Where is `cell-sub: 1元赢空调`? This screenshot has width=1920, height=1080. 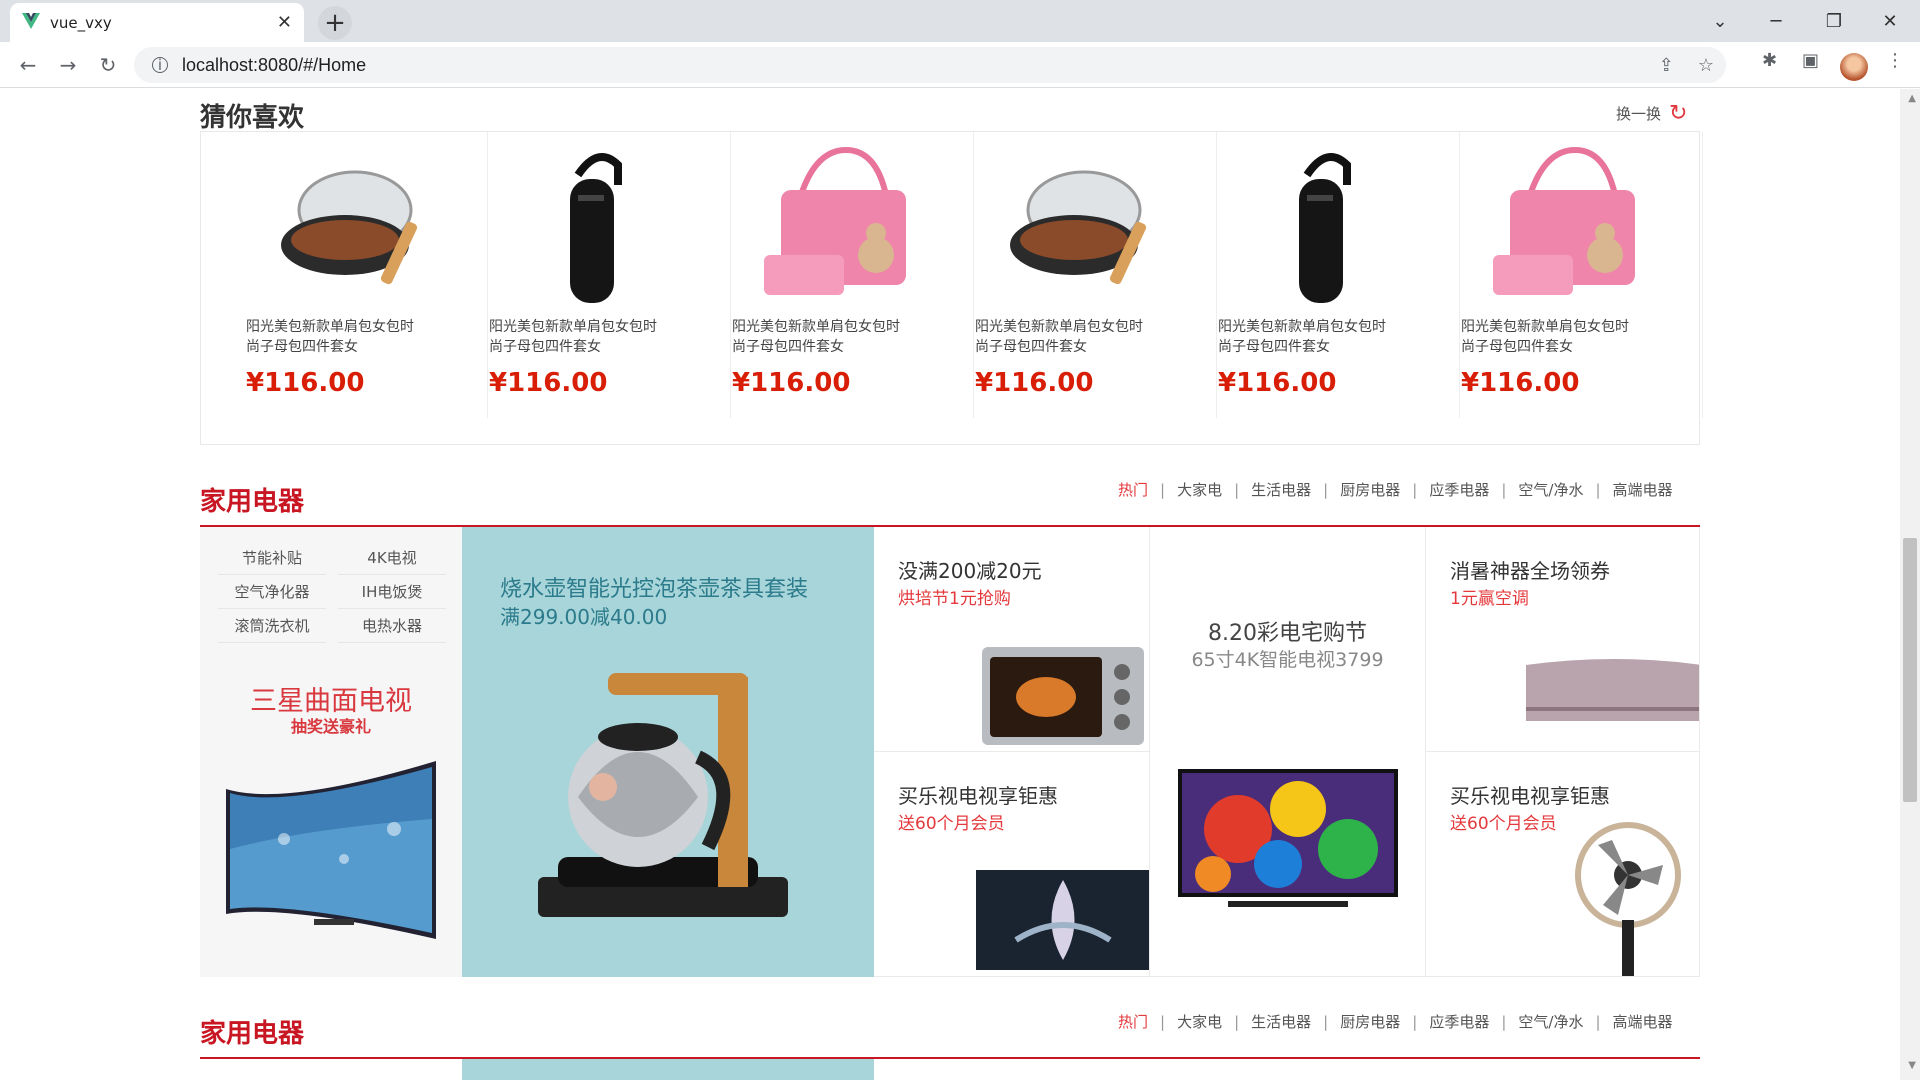
cell-sub: 1元赢空调 is located at coordinates (1489, 599).